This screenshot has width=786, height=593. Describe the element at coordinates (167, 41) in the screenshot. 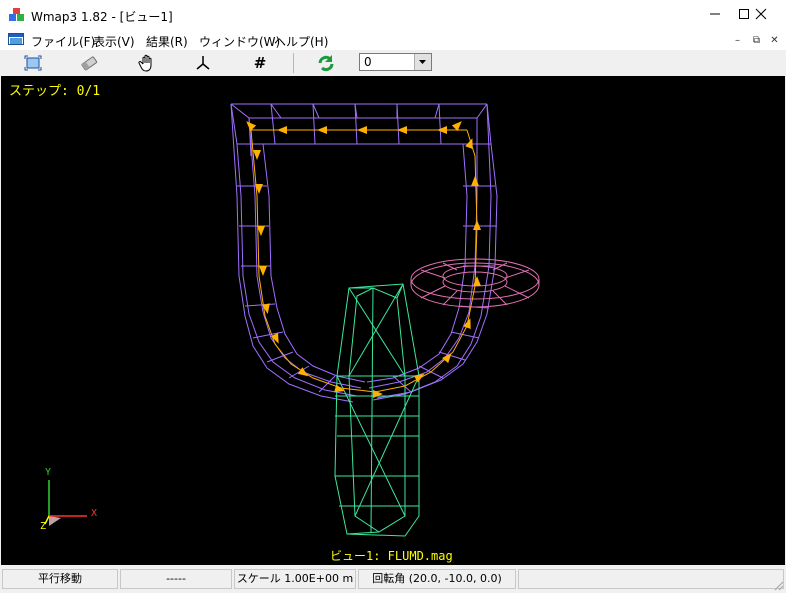

I see `menu-results: 結果(R)` at that location.